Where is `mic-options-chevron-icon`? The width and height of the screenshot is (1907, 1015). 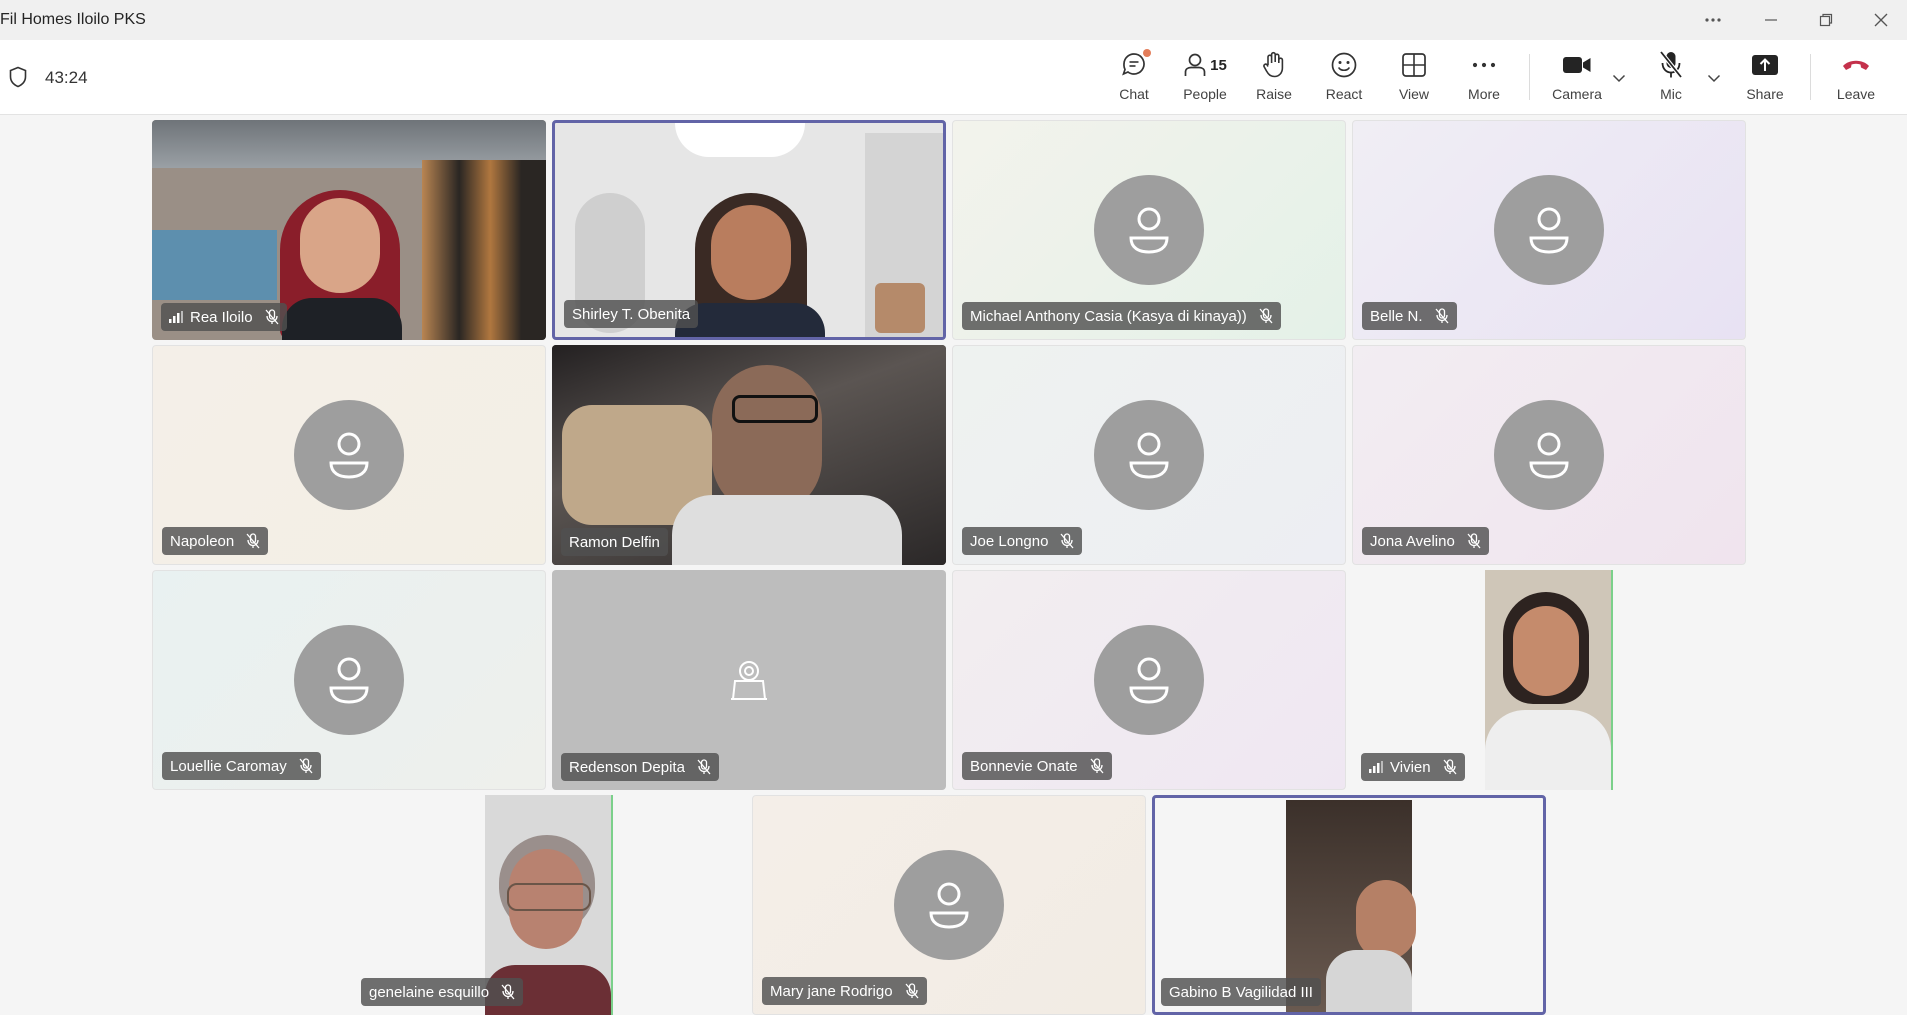
mic-options-chevron-icon is located at coordinates (1714, 79).